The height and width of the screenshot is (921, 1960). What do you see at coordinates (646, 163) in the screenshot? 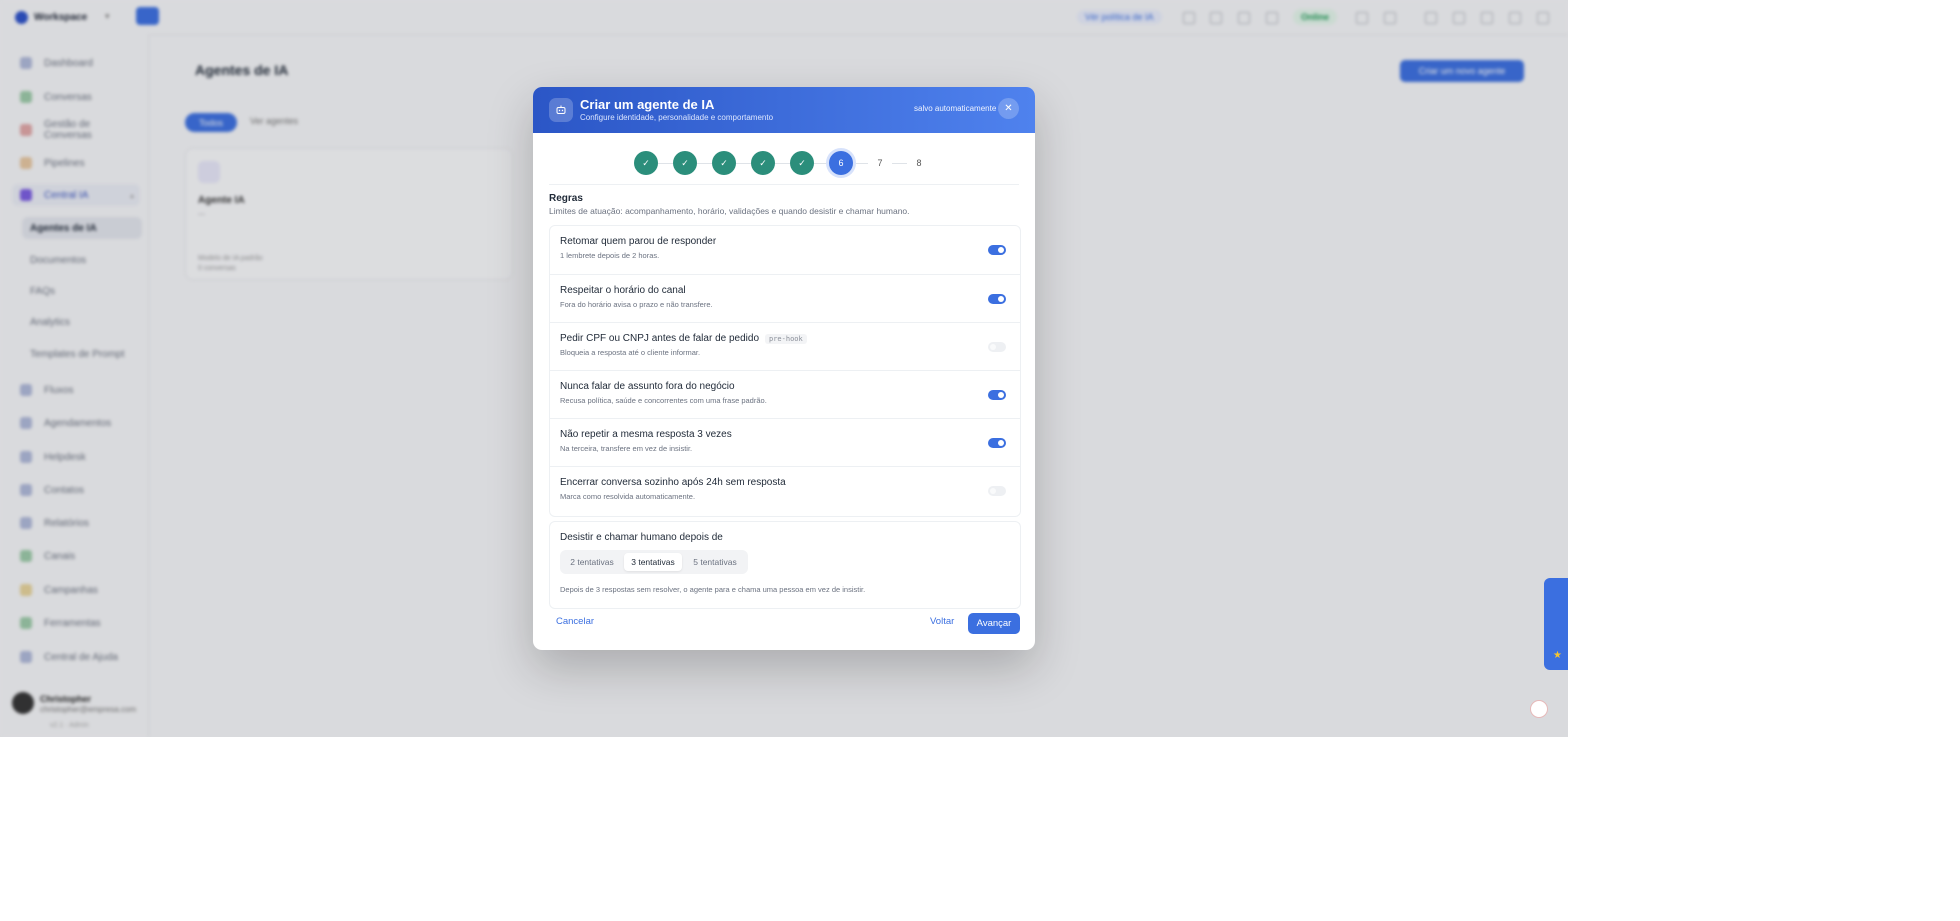
I see `step-1: ✓` at bounding box center [646, 163].